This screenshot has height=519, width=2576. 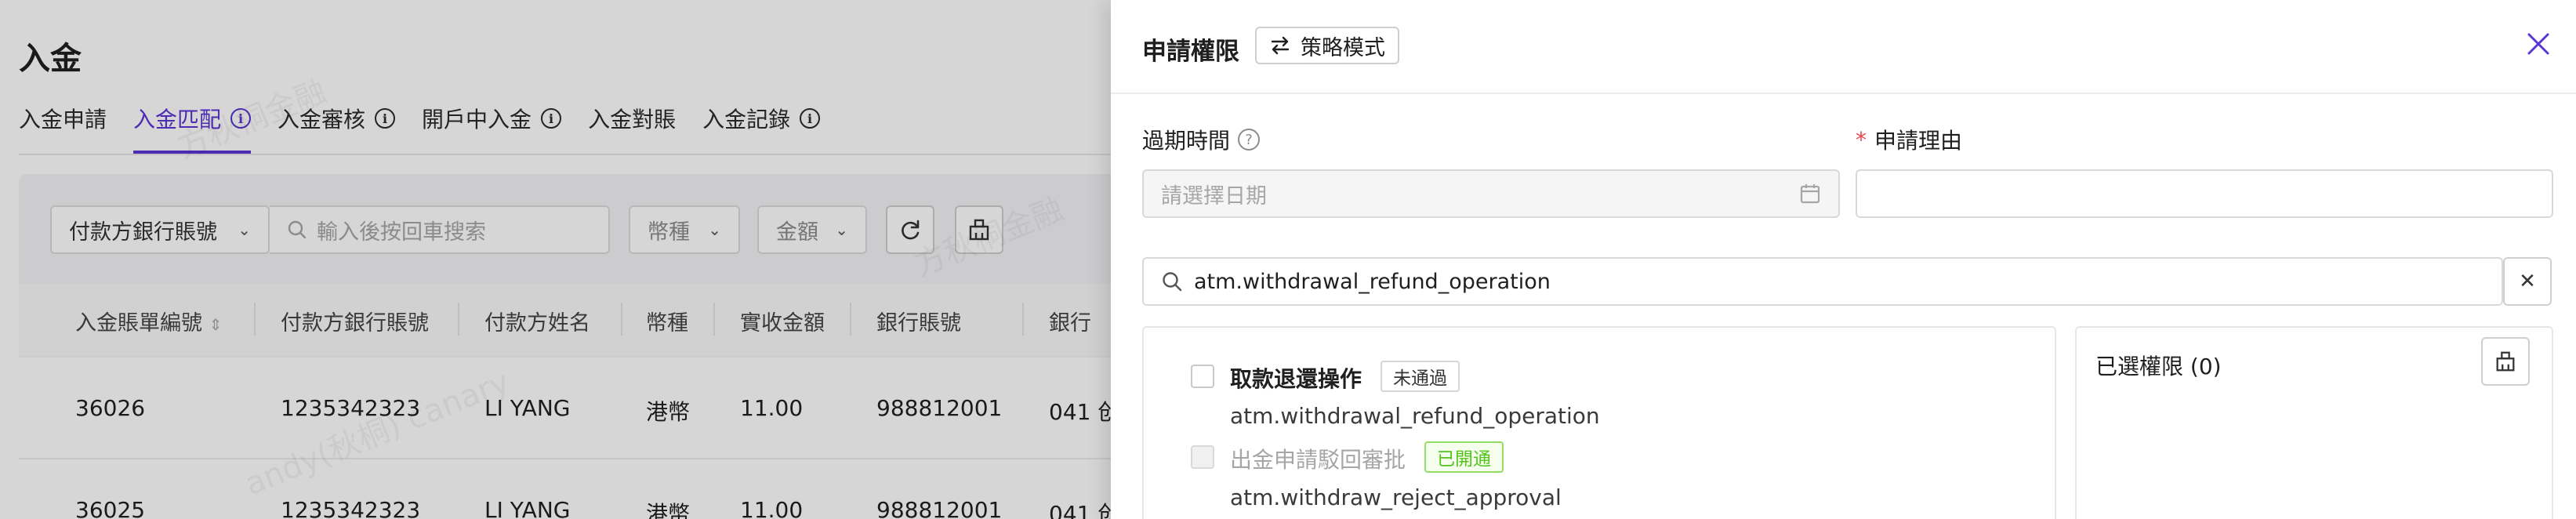 I want to click on permission-name: 出金申請駁回審批, so click(x=1318, y=460).